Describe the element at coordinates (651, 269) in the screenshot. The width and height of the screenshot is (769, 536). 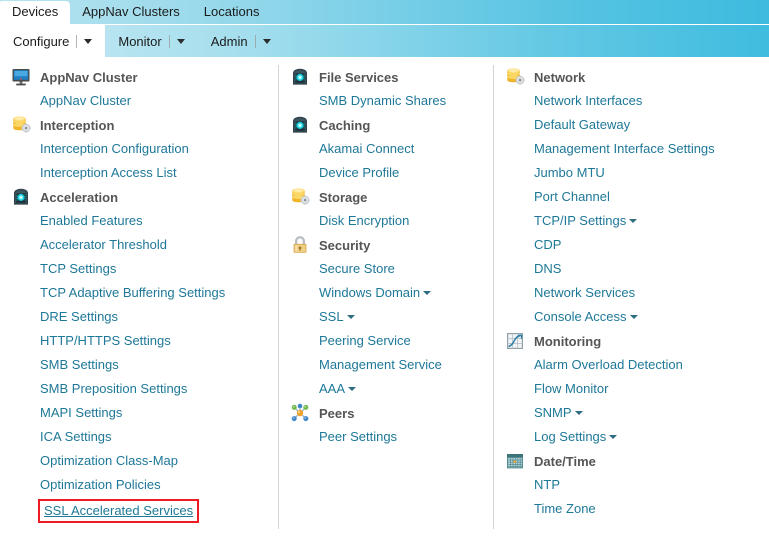
I see `link-dns: DNS` at that location.